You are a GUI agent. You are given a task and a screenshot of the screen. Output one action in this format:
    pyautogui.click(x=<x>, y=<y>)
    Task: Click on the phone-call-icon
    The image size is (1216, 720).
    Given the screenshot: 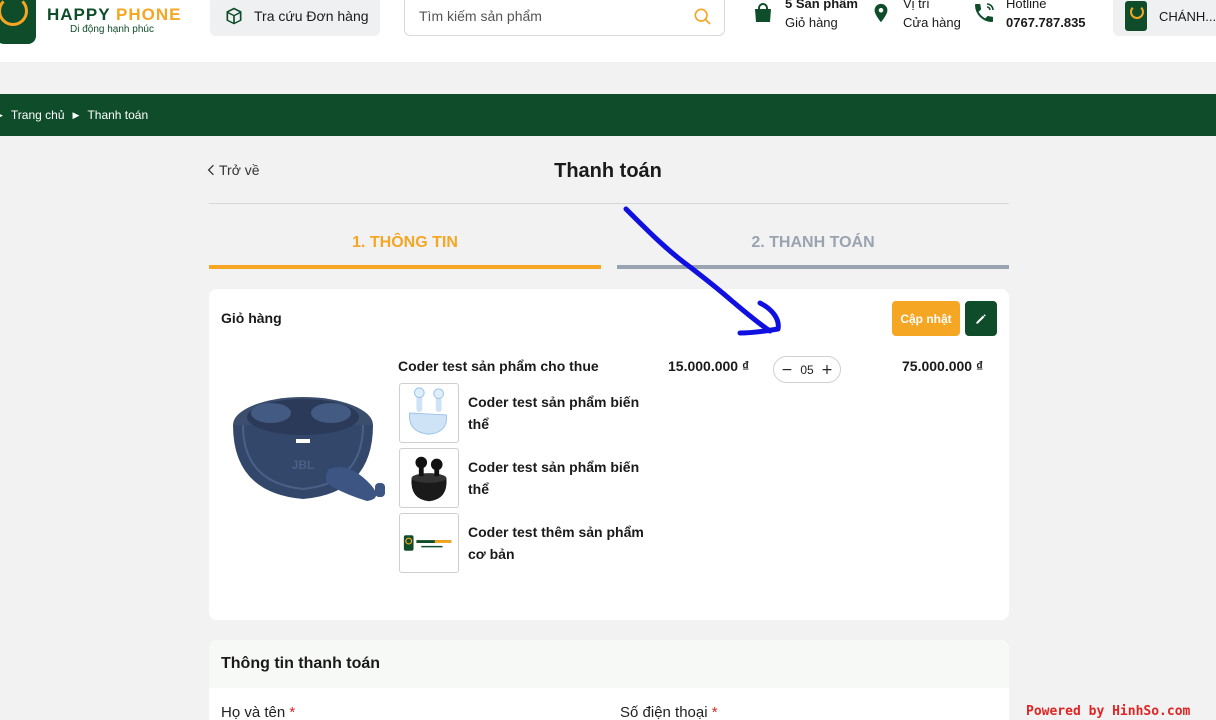 What is the action you would take?
    pyautogui.click(x=984, y=13)
    